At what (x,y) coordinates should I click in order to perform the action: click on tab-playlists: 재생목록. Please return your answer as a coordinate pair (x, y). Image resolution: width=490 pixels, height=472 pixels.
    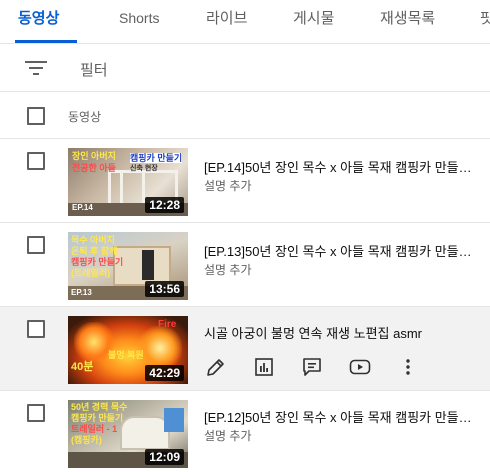
    Looking at the image, I should click on (407, 22).